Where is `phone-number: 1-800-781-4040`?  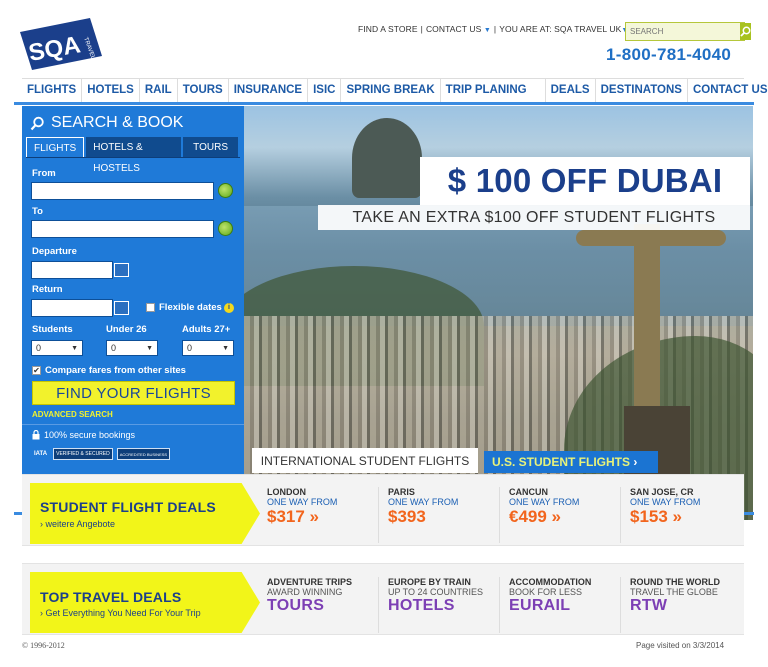 phone-number: 1-800-781-4040 is located at coordinates (669, 54).